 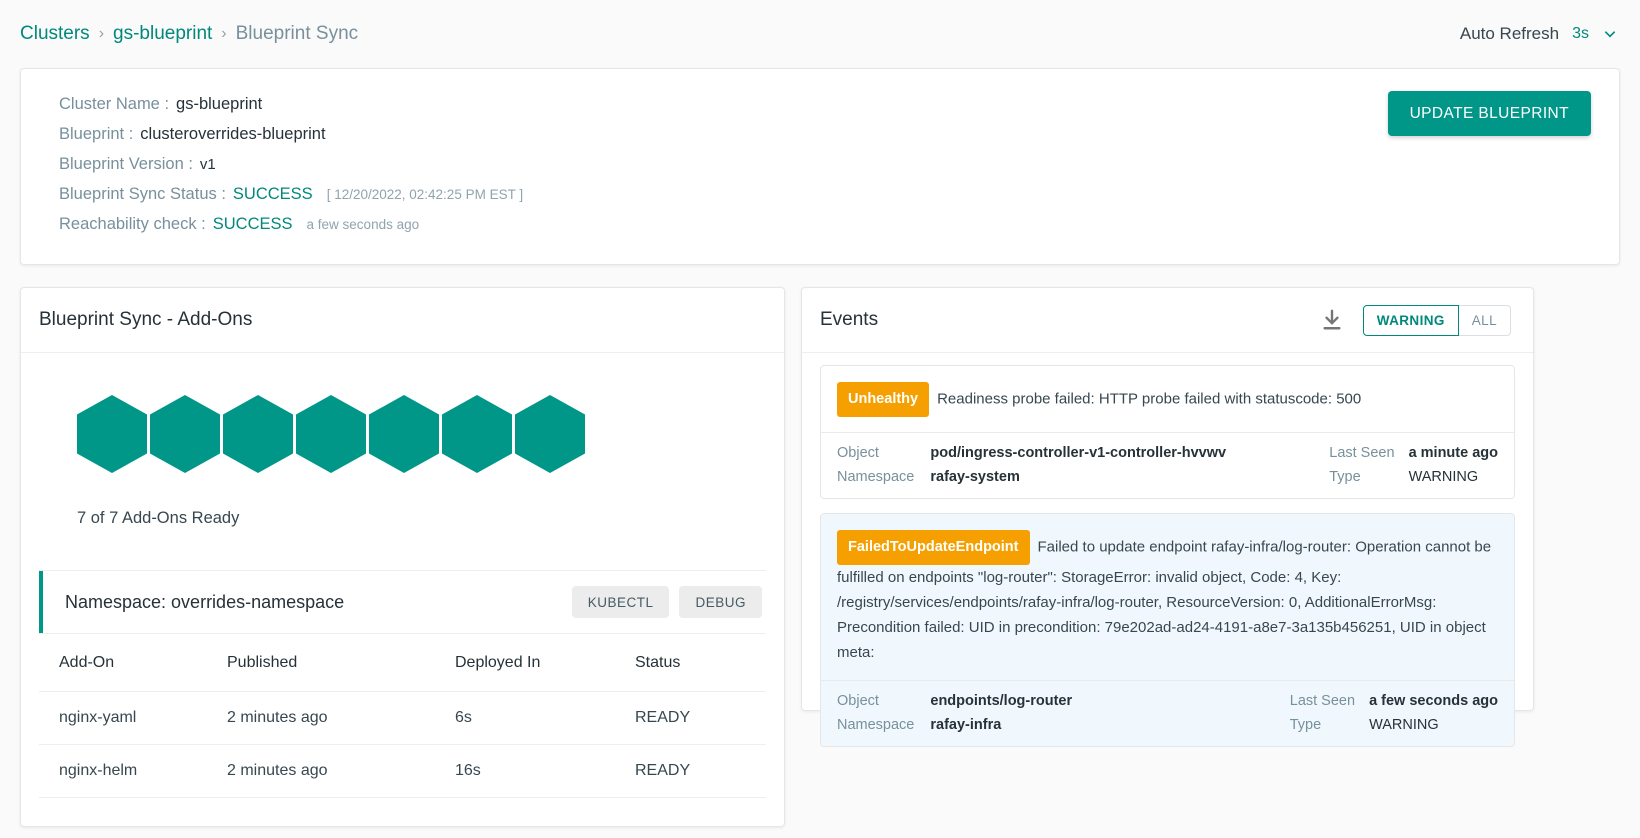 I want to click on last-seen-value: a minute ago, so click(x=1453, y=453).